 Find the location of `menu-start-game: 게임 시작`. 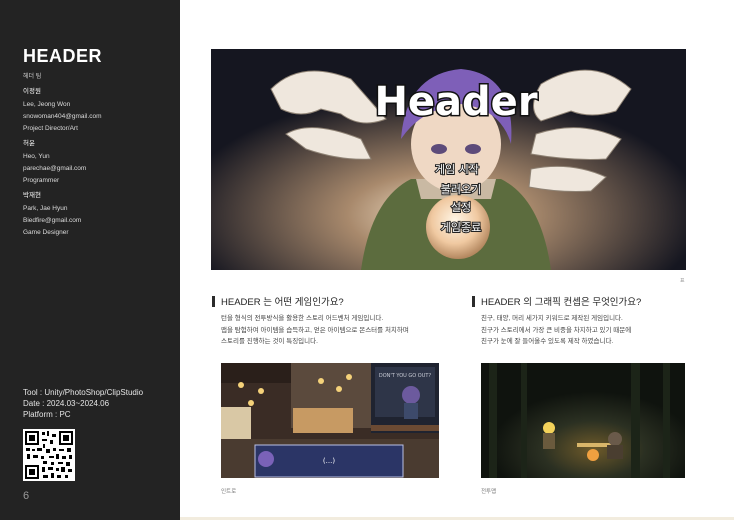

menu-start-game: 게임 시작 is located at coordinates (457, 169).